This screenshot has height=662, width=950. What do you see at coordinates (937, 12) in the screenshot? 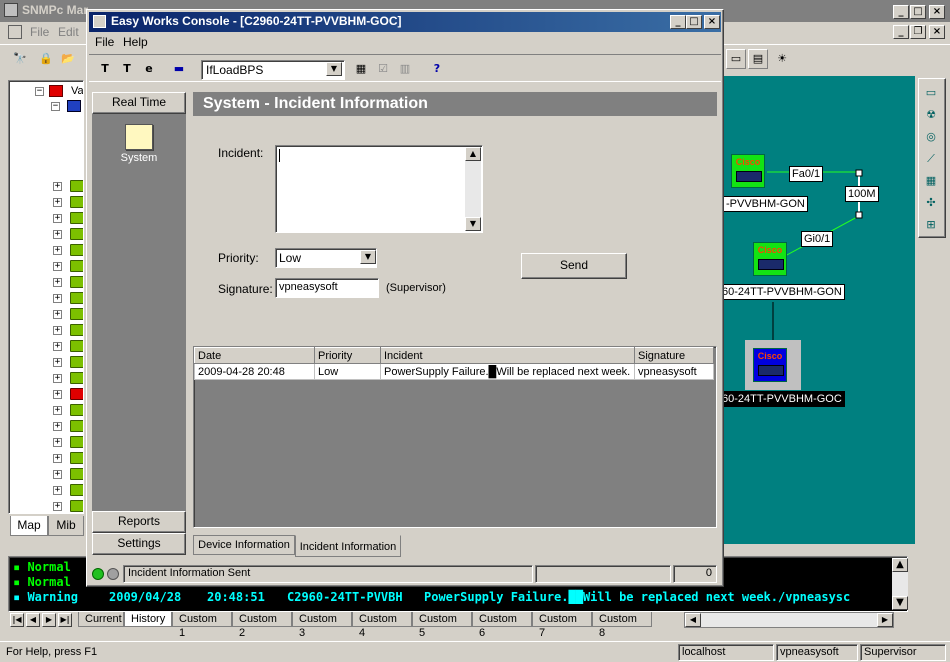
I see `main-close-button: ×` at bounding box center [937, 12].